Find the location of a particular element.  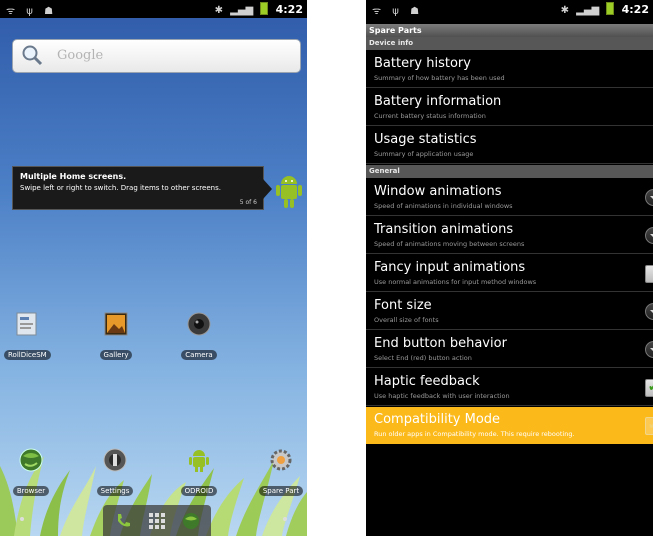

app-browser: Browser is located at coordinates (31, 471).